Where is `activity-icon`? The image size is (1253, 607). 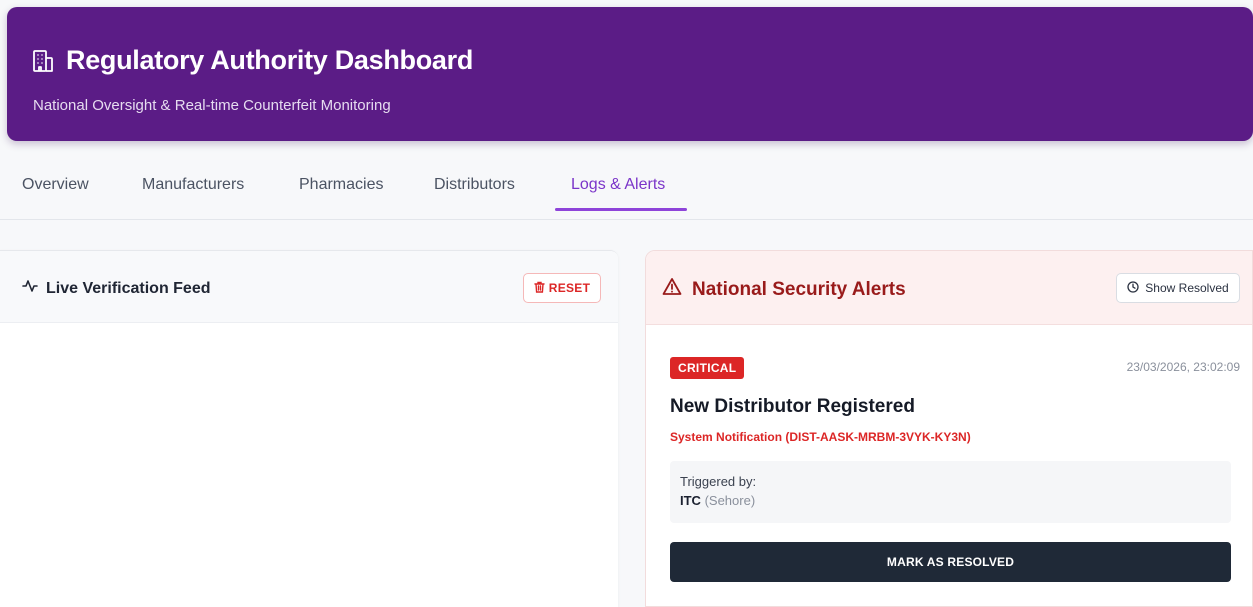
activity-icon is located at coordinates (30, 288).